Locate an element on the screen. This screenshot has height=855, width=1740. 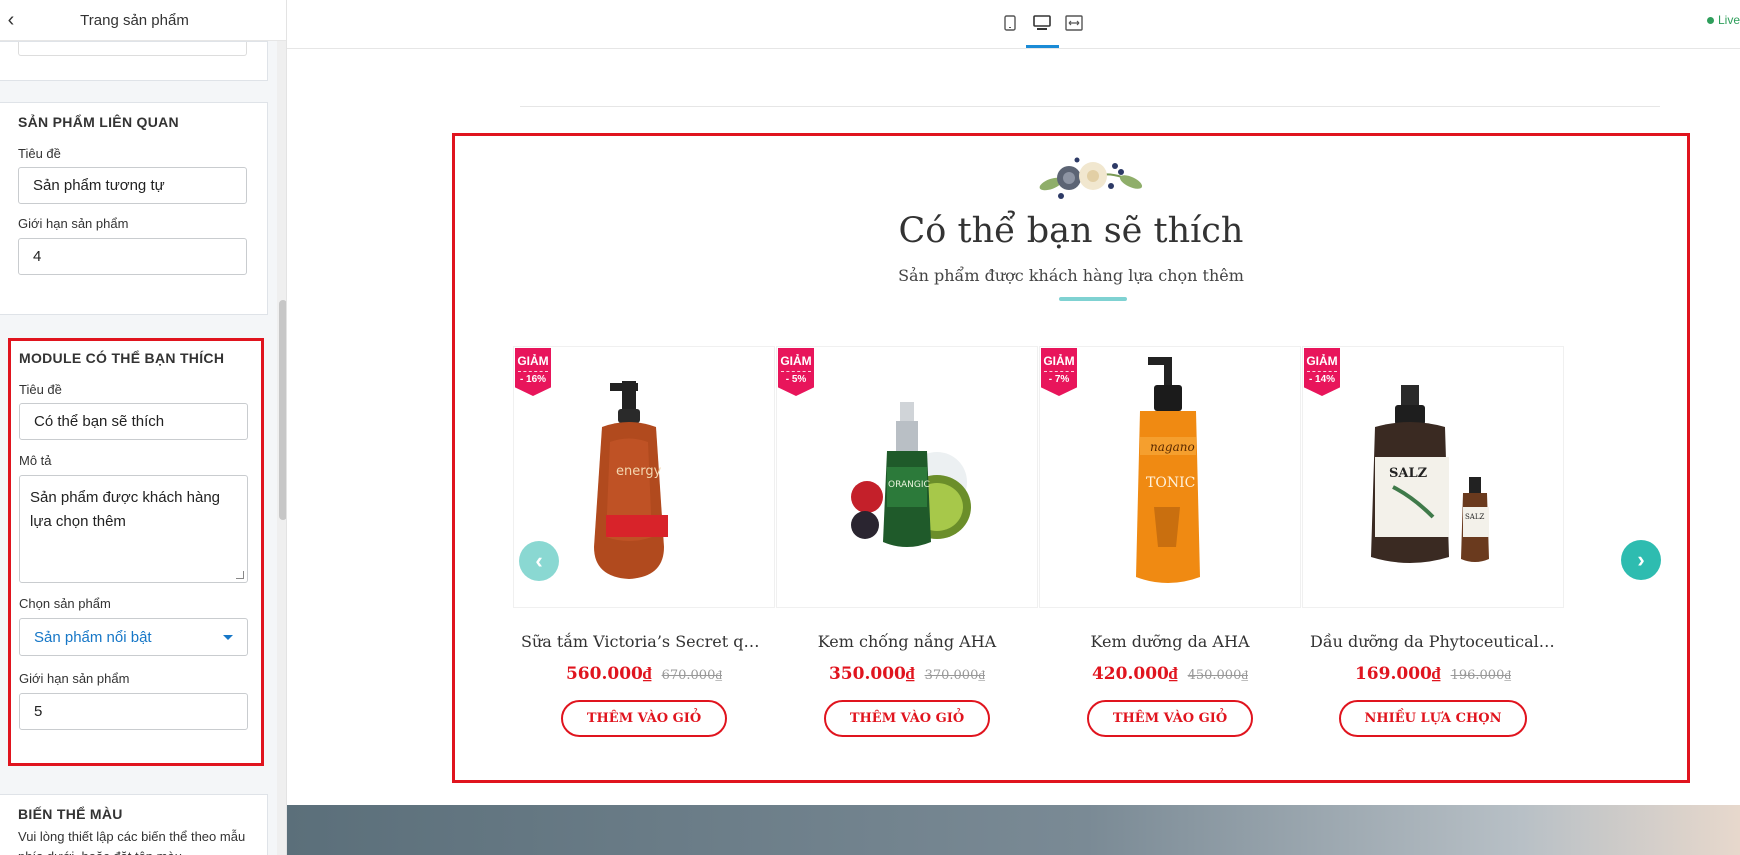
product-image: ORANGIC GIẢM - 5% is located at coordinates (907, 477).